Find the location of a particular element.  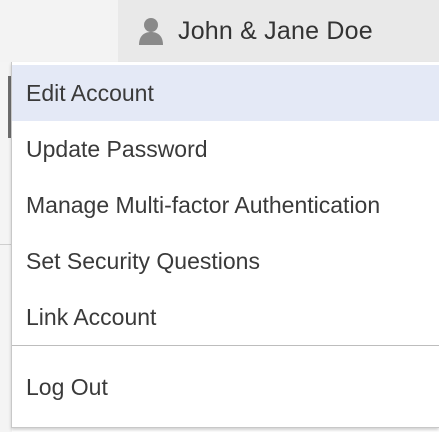

user-account-button: John & Jane Doe is located at coordinates (278, 31).